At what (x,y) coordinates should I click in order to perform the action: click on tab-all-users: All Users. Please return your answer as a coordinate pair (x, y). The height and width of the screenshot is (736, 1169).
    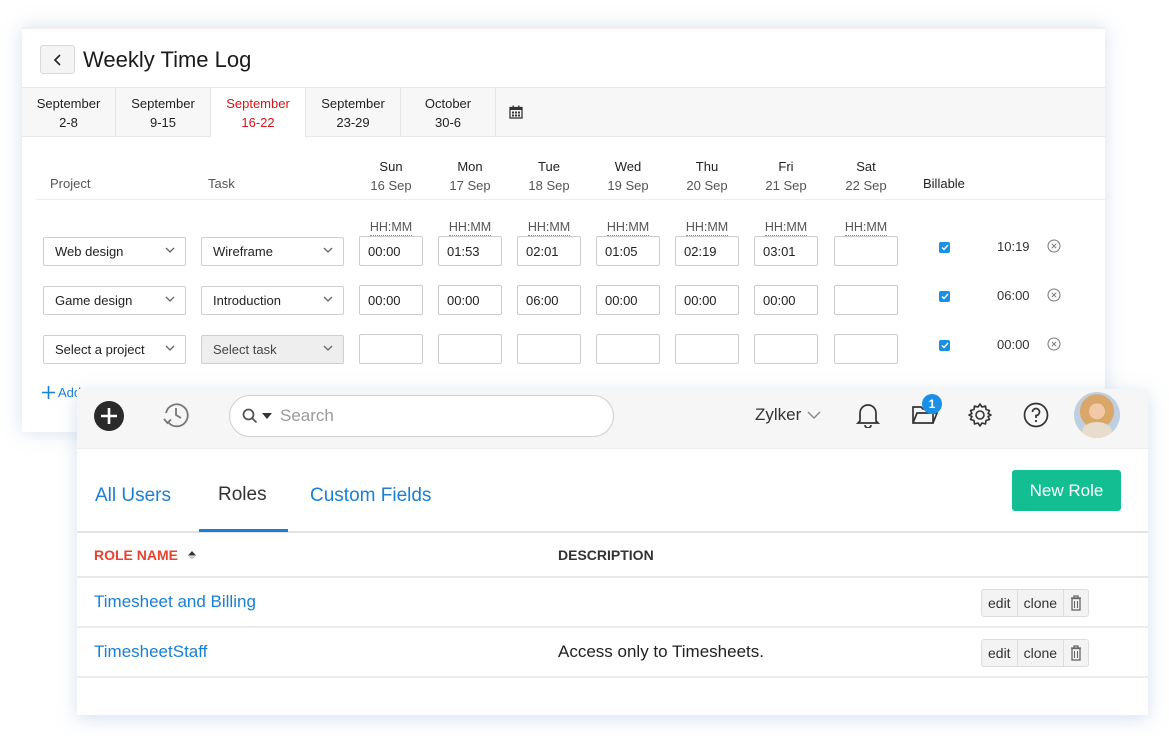
    Looking at the image, I should click on (133, 496).